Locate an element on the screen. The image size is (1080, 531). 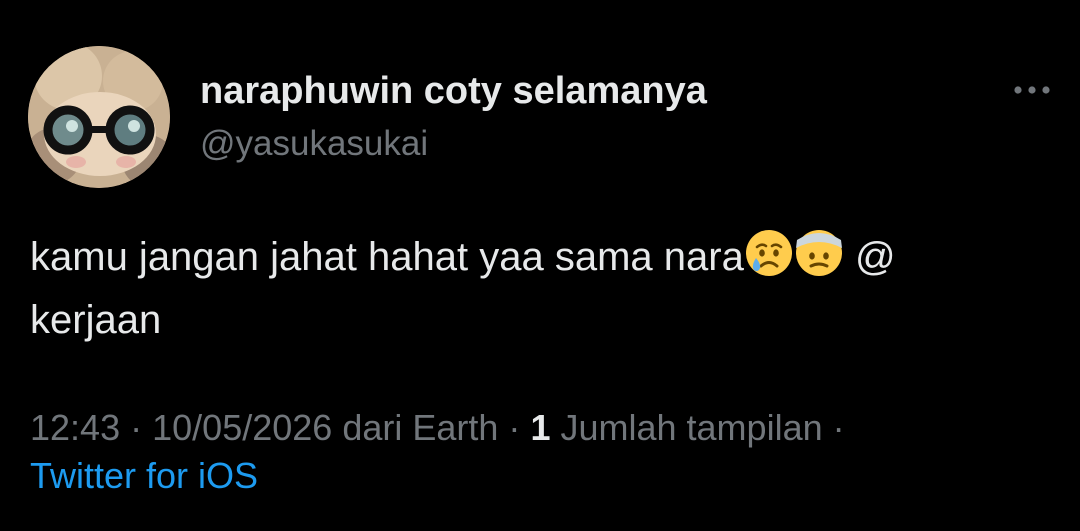
crying-face-icon is located at coordinates (769, 253).